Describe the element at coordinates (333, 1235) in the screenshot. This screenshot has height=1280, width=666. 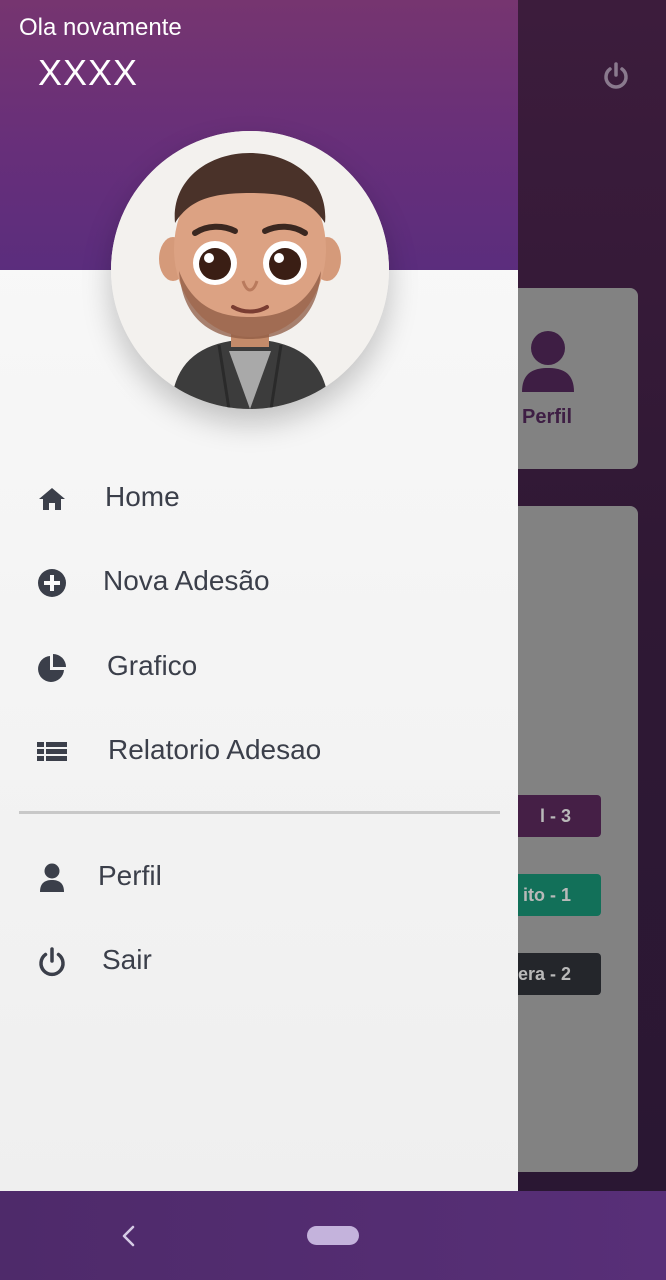
I see `home-pill-button` at that location.